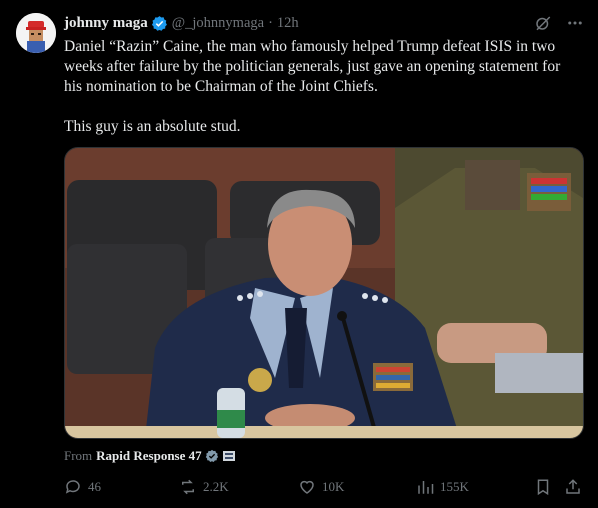 The image size is (598, 508). What do you see at coordinates (288, 23) in the screenshot?
I see `timestamp: 12h` at bounding box center [288, 23].